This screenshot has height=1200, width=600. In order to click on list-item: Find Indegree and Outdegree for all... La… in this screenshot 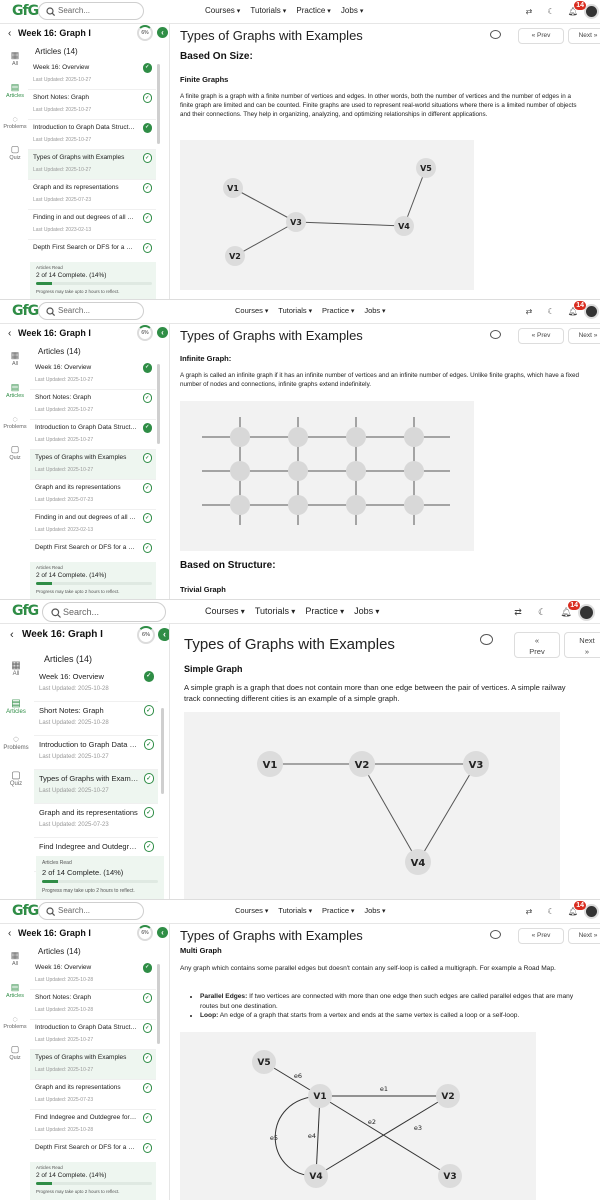, I will do `click(93, 1125)`.